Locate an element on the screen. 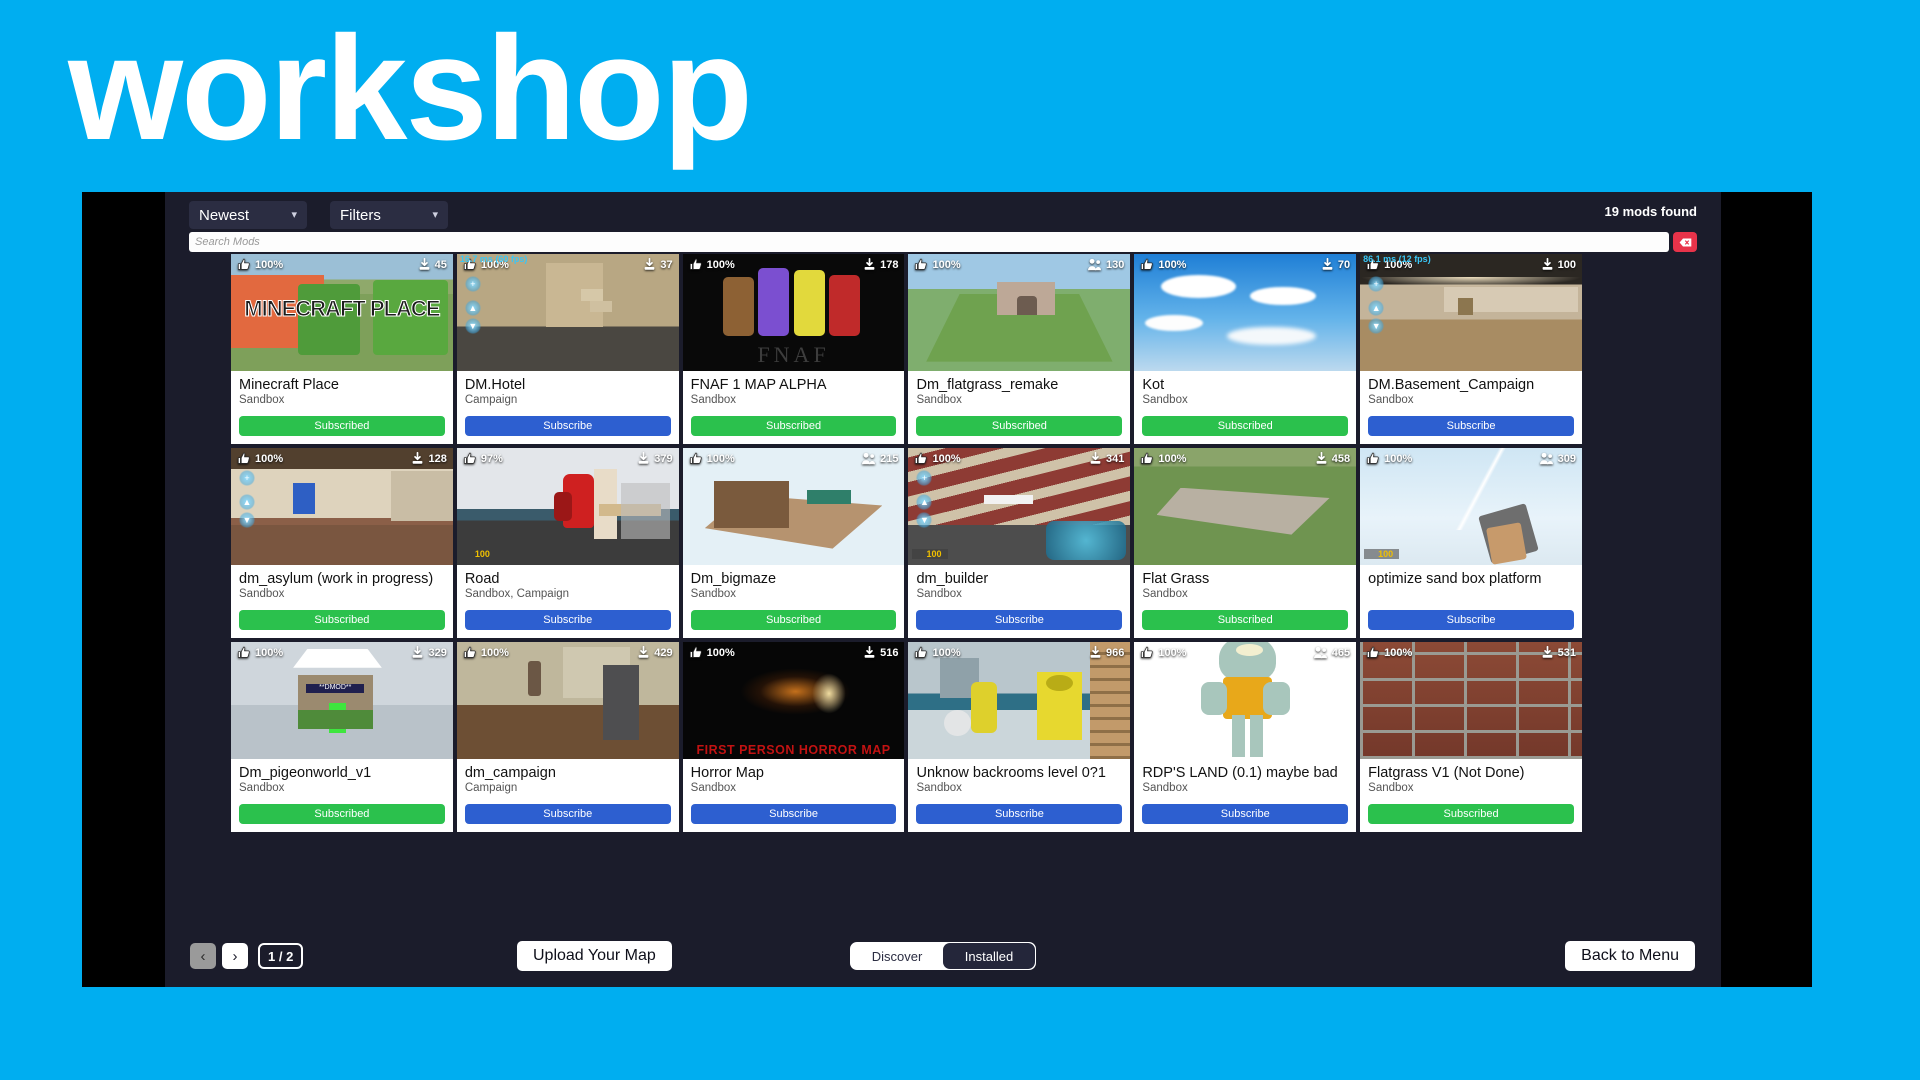  next-page-button: › is located at coordinates (235, 956).